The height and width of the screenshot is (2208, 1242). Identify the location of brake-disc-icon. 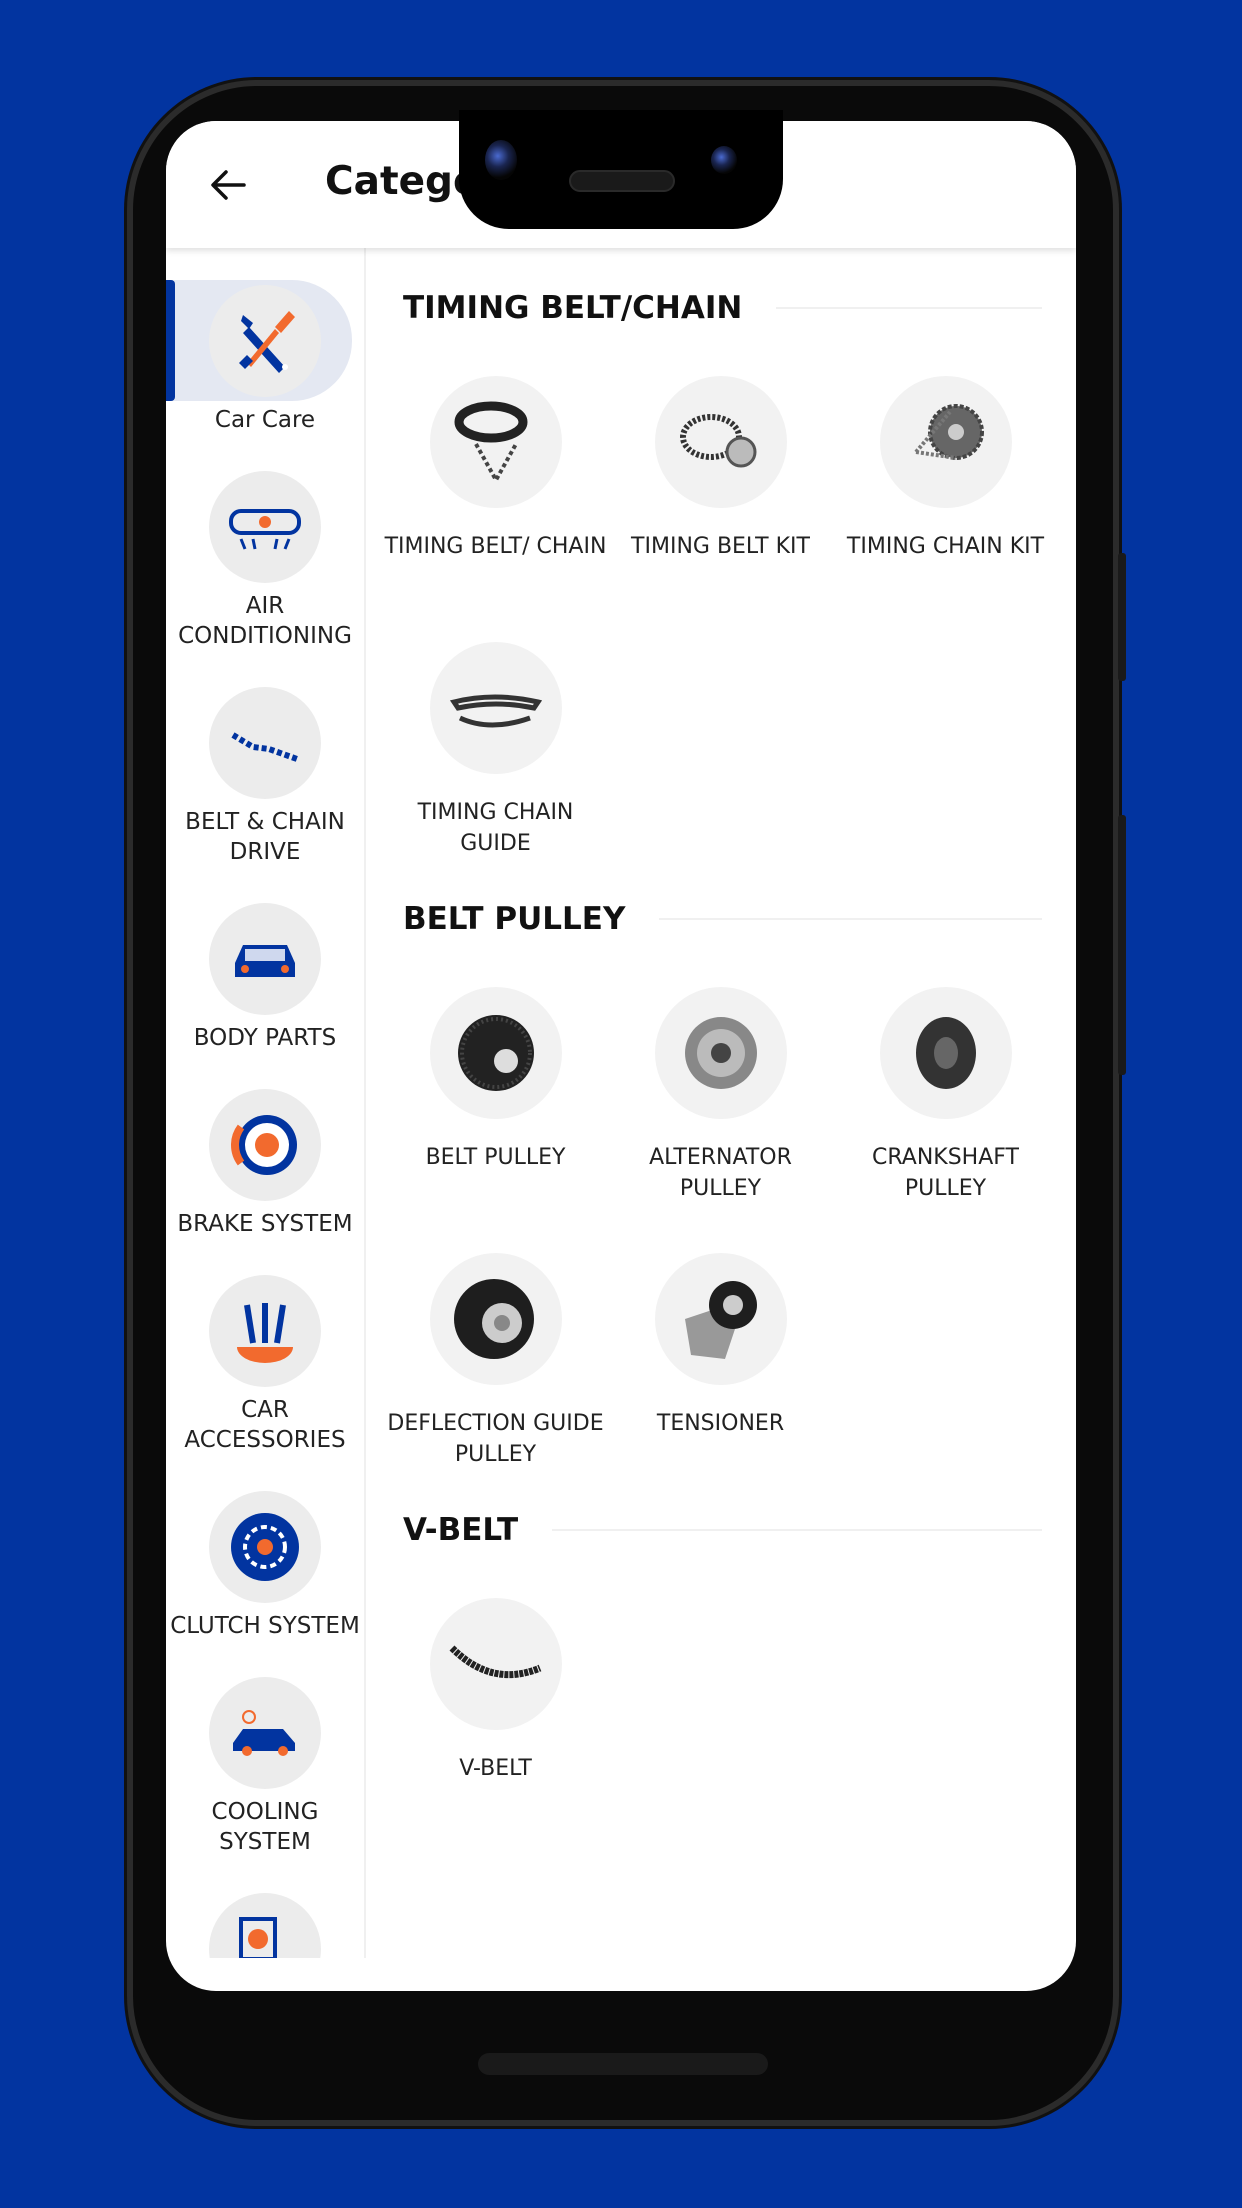
(265, 1145).